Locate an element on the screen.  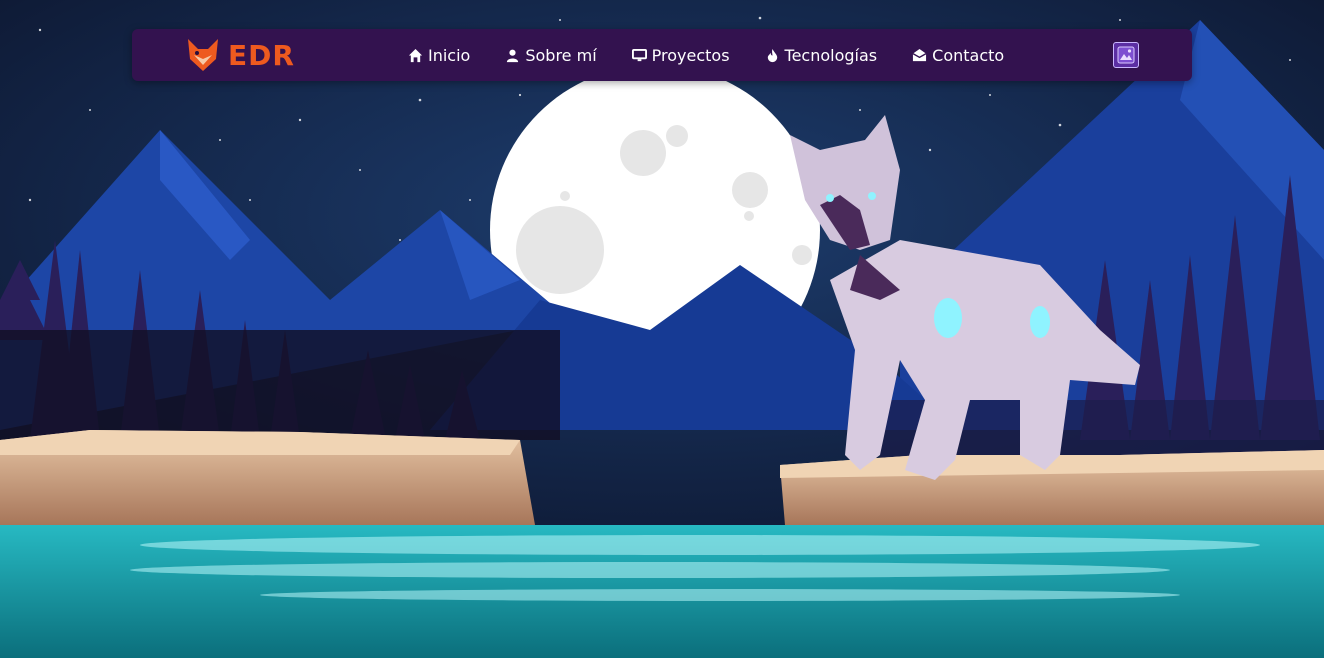
nav-label: Contacto is located at coordinates (968, 55).